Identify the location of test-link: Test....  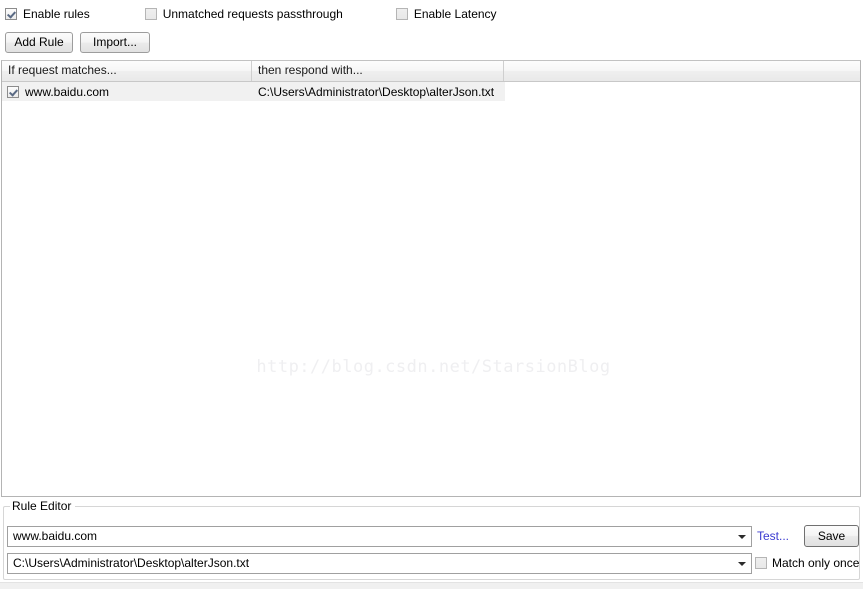
(773, 536).